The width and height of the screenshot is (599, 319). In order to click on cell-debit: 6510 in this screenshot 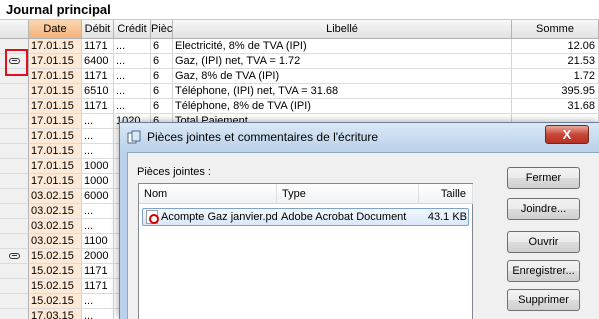, I will do `click(98, 91)`.